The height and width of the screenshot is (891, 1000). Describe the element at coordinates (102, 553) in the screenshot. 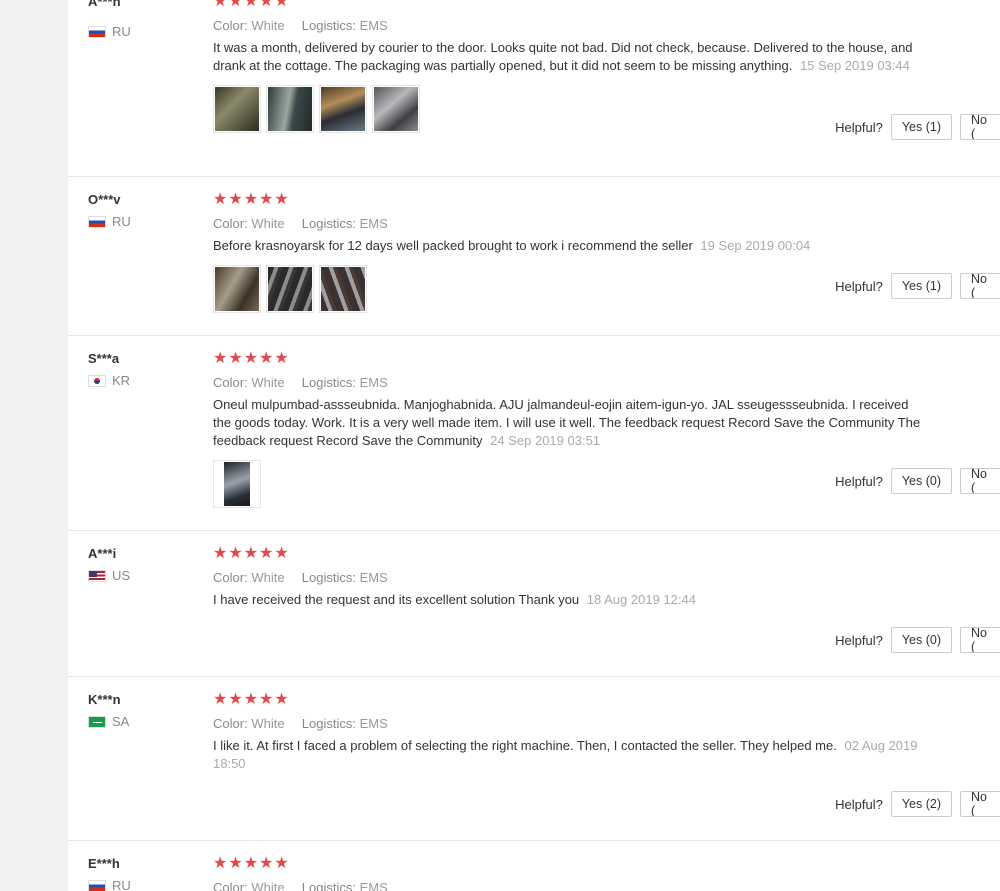

I see `reviewer-name: A***i` at that location.